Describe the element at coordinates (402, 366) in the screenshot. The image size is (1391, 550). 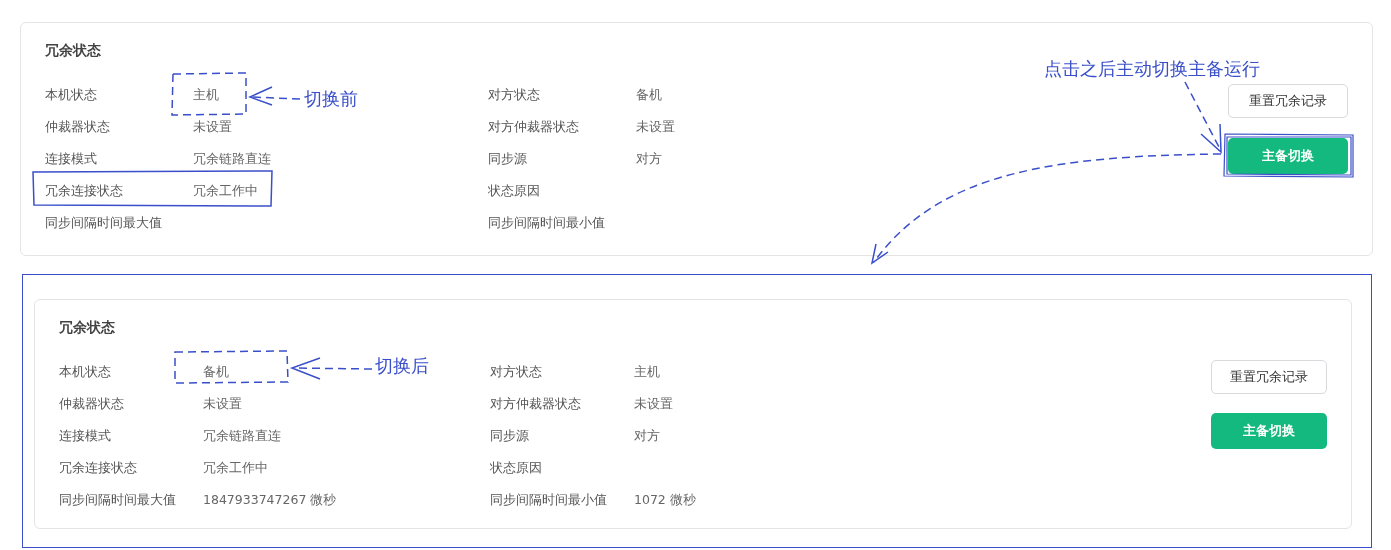
I see `annotation-note: 切换后` at that location.